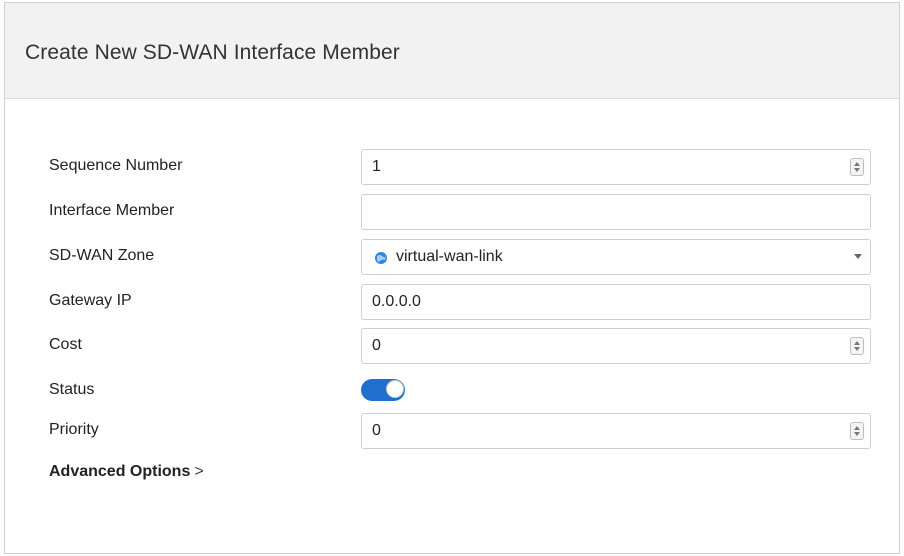 This screenshot has height=556, width=904. Describe the element at coordinates (381, 258) in the screenshot. I see `globe-icon` at that location.